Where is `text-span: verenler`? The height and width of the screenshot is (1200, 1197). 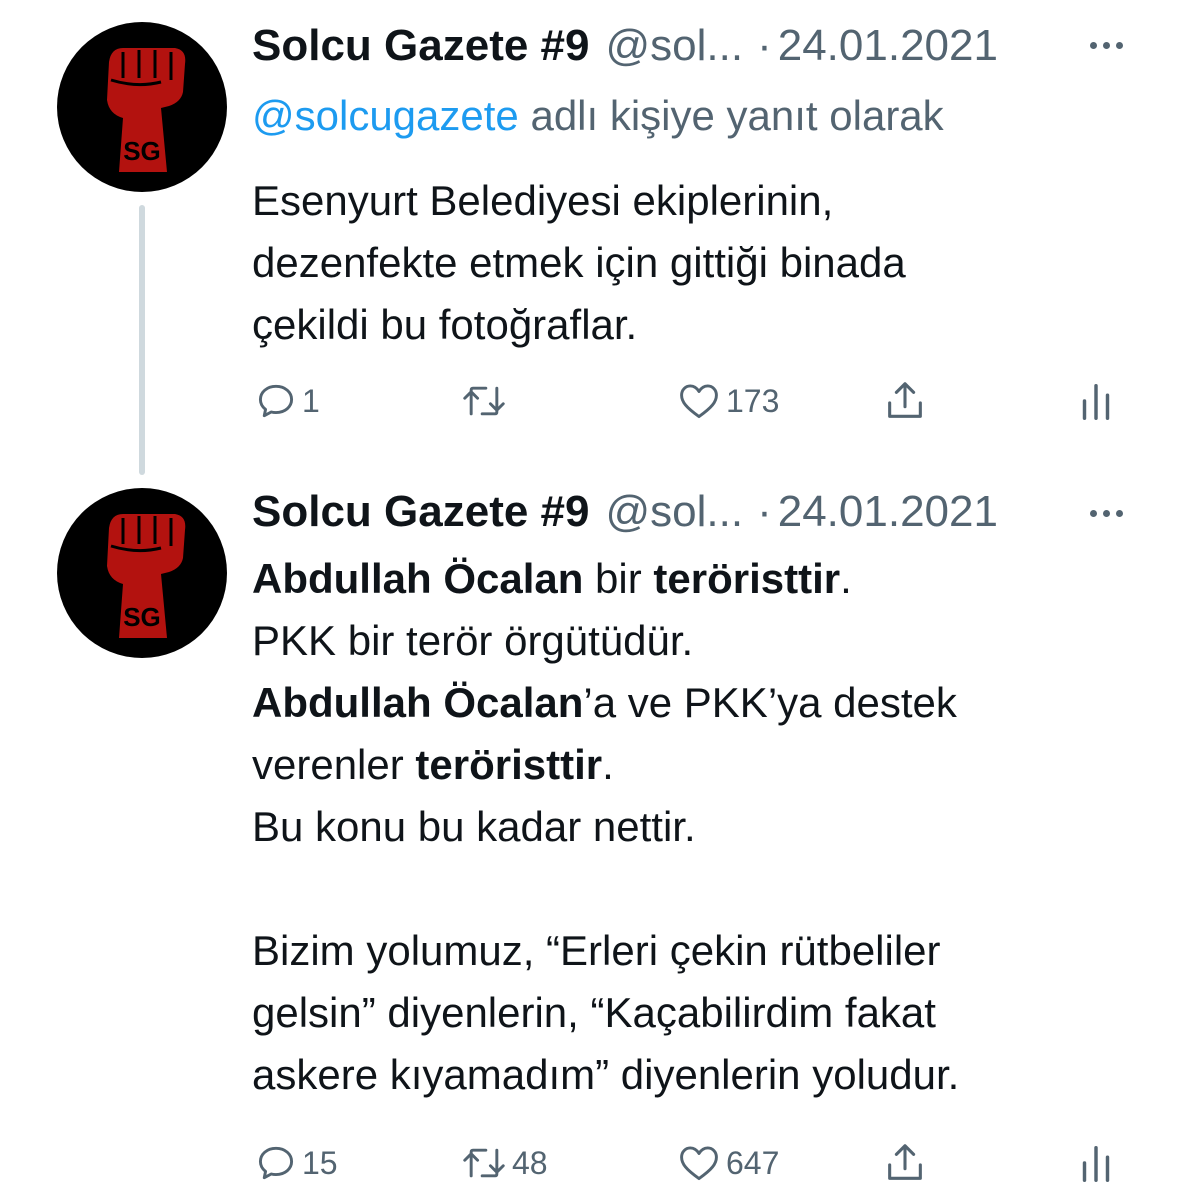
text-span: verenler is located at coordinates (334, 764).